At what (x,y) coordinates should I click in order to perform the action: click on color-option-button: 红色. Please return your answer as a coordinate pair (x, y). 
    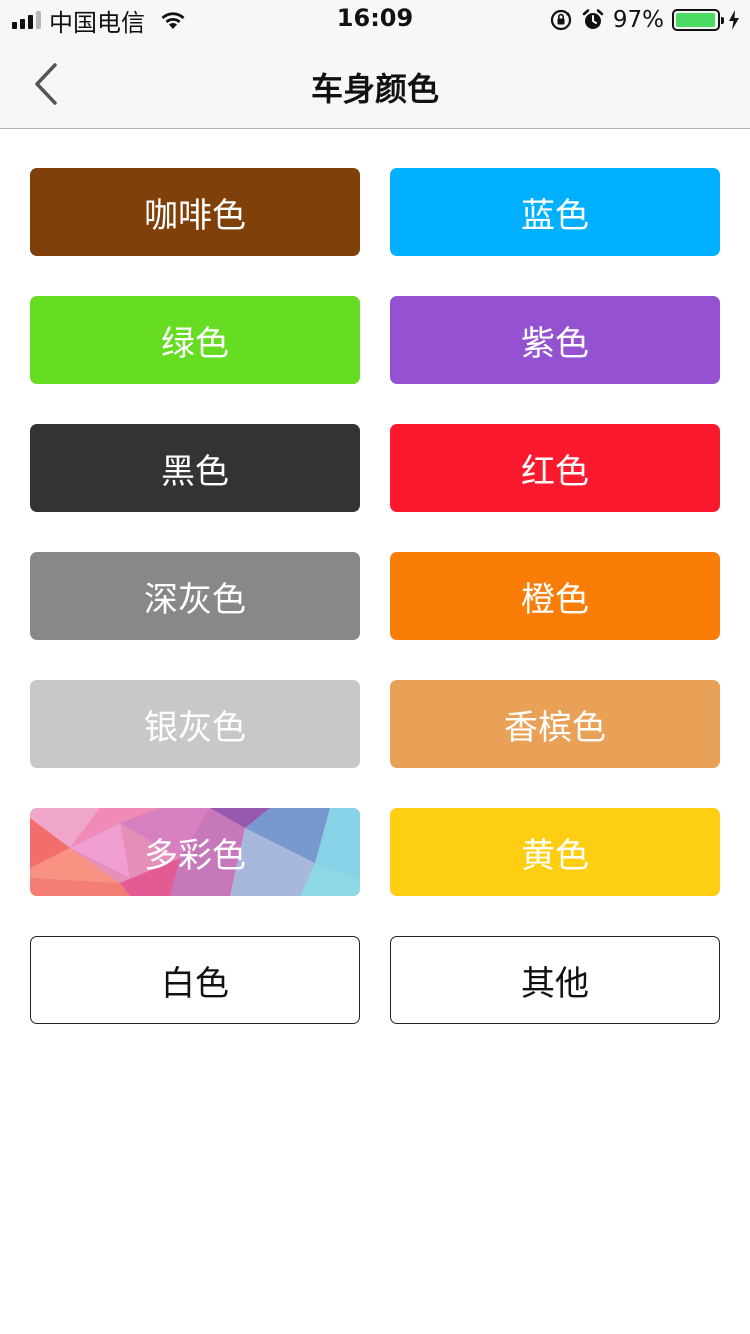
    Looking at the image, I should click on (555, 468).